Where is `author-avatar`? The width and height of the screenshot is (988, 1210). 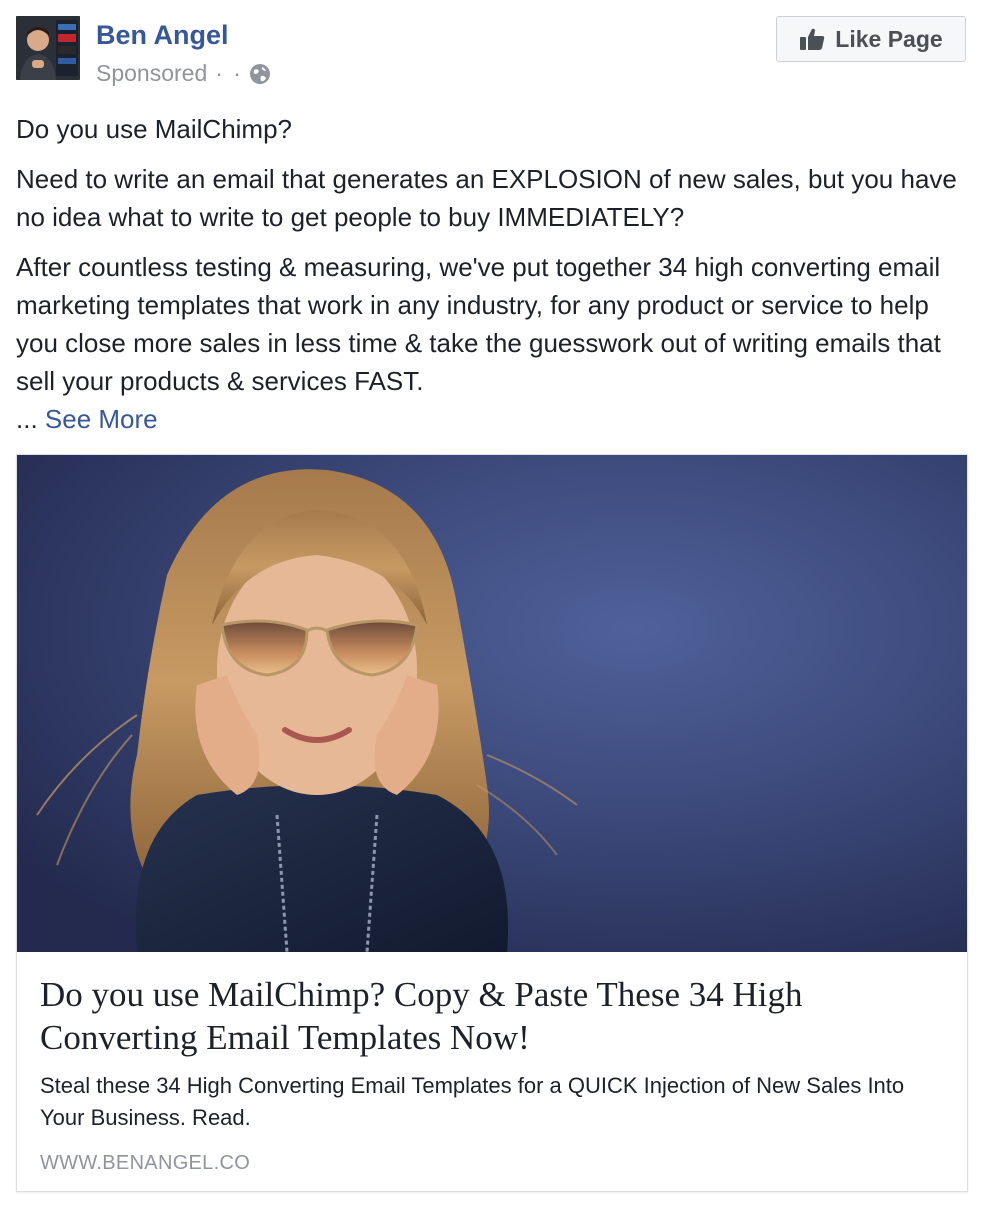 author-avatar is located at coordinates (48, 48).